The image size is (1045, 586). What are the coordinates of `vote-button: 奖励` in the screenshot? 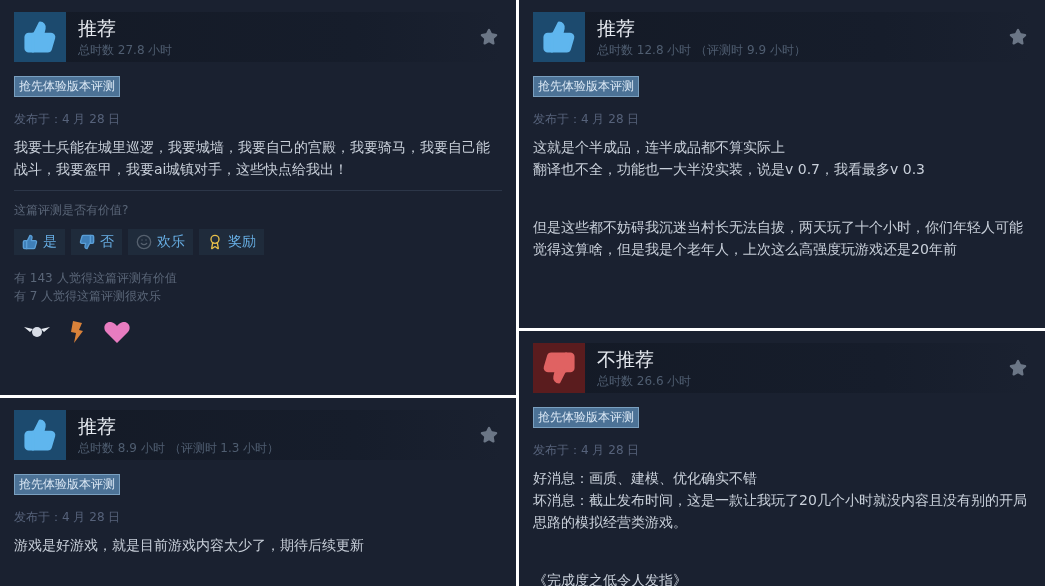 It's located at (231, 242).